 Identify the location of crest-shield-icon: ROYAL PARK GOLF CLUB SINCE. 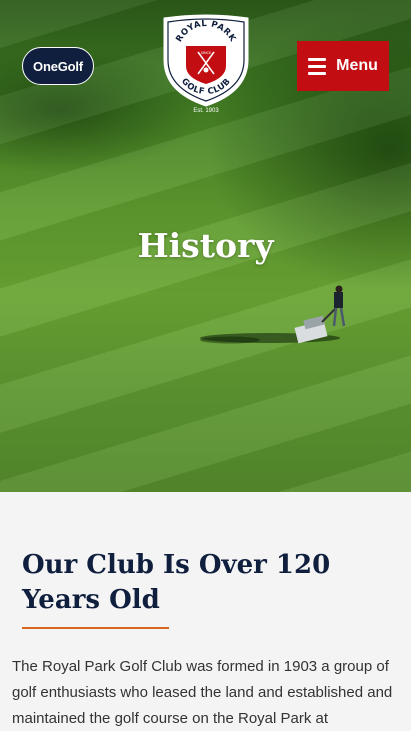
(206, 60).